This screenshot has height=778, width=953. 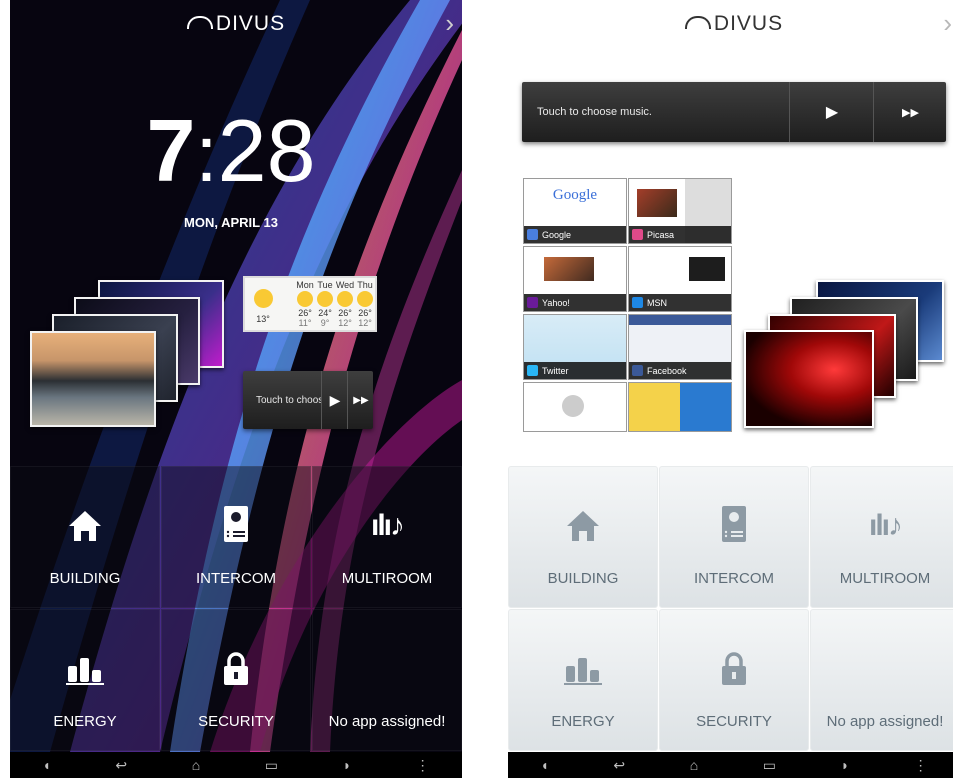 I want to click on brand-name: DIVUS, so click(x=748, y=23).